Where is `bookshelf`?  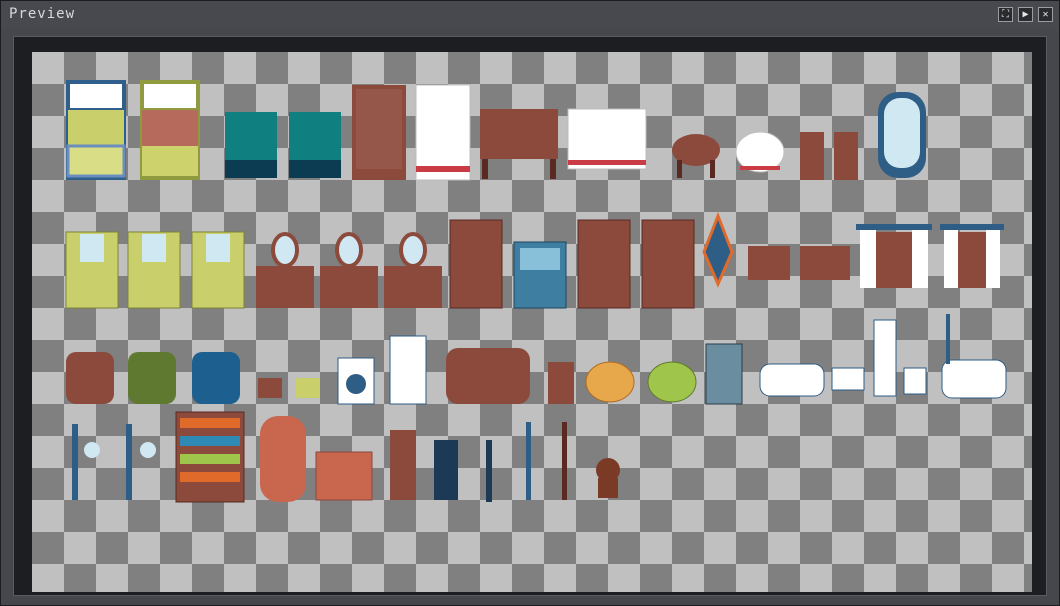
bookshelf is located at coordinates (210, 457).